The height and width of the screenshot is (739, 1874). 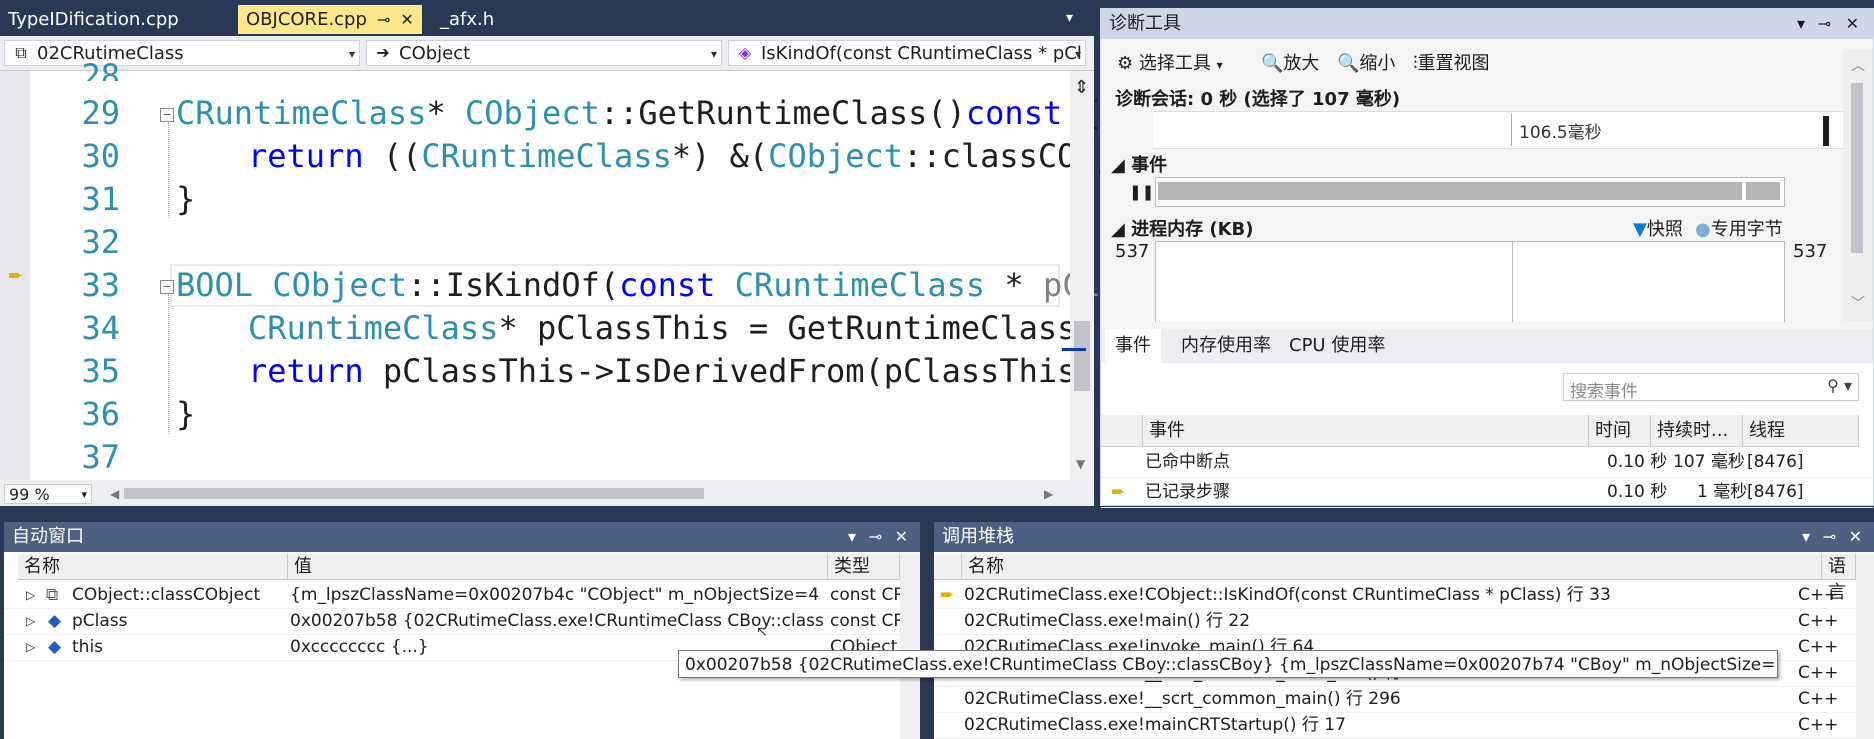 I want to click on line-number: 32, so click(x=100, y=242).